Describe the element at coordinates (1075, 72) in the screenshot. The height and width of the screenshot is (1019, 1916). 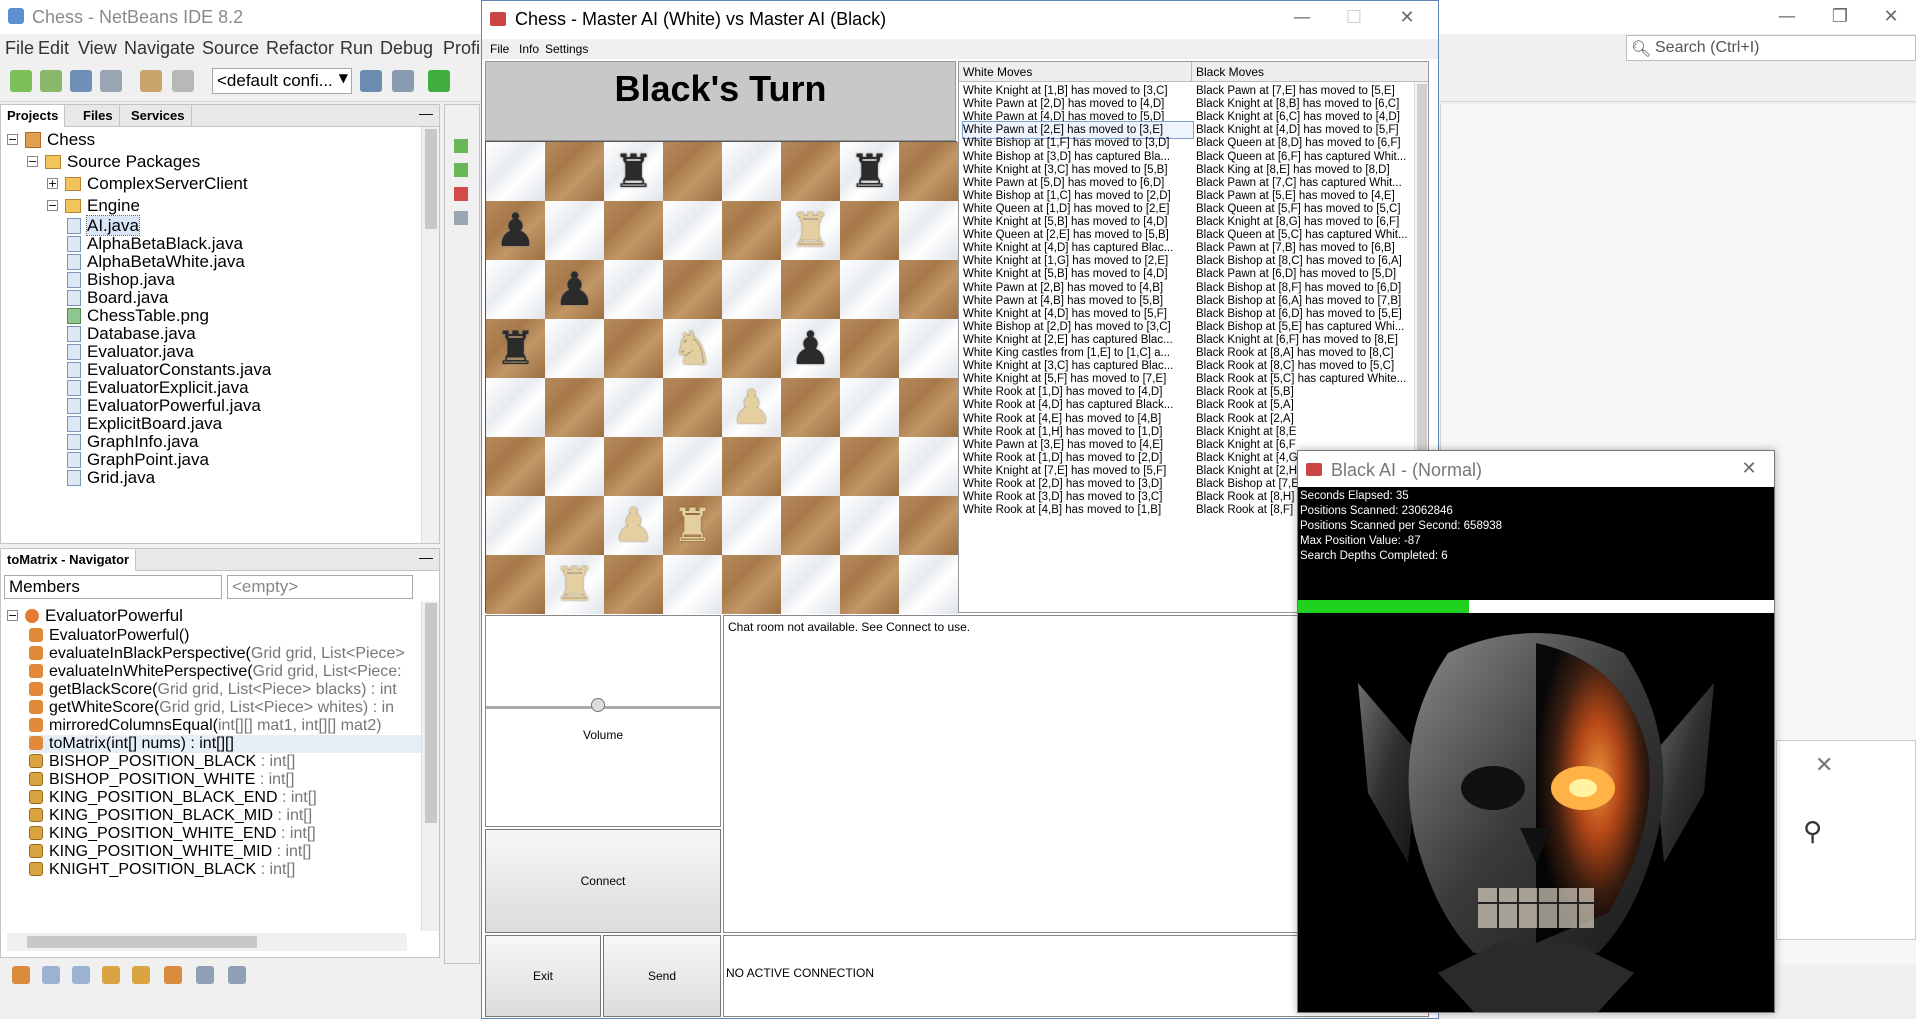
I see `column-header-white-moves: White Moves` at that location.